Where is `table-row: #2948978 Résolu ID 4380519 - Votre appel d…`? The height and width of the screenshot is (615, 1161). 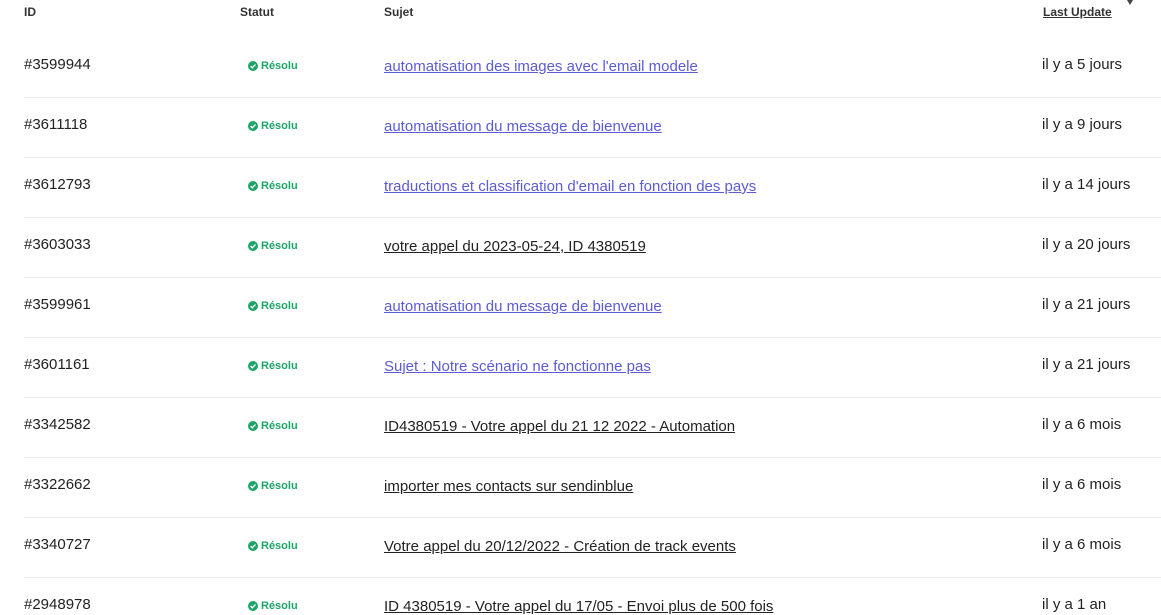
table-row: #2948978 Résolu ID 4380519 - Votre appel d… is located at coordinates (592, 596).